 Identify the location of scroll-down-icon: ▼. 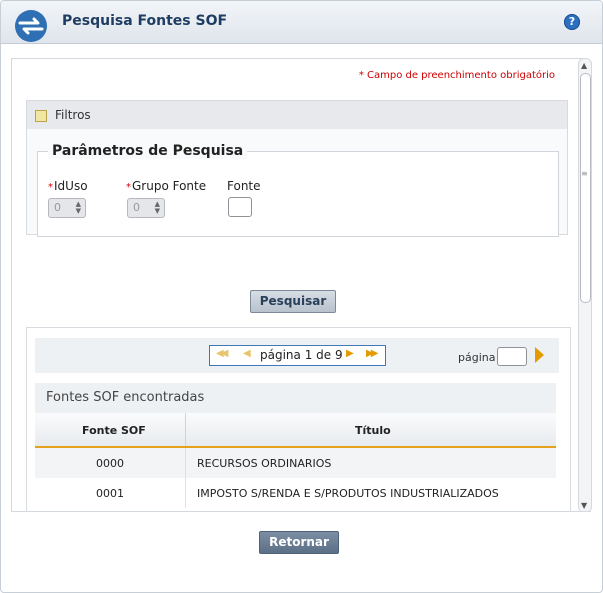
(584, 505).